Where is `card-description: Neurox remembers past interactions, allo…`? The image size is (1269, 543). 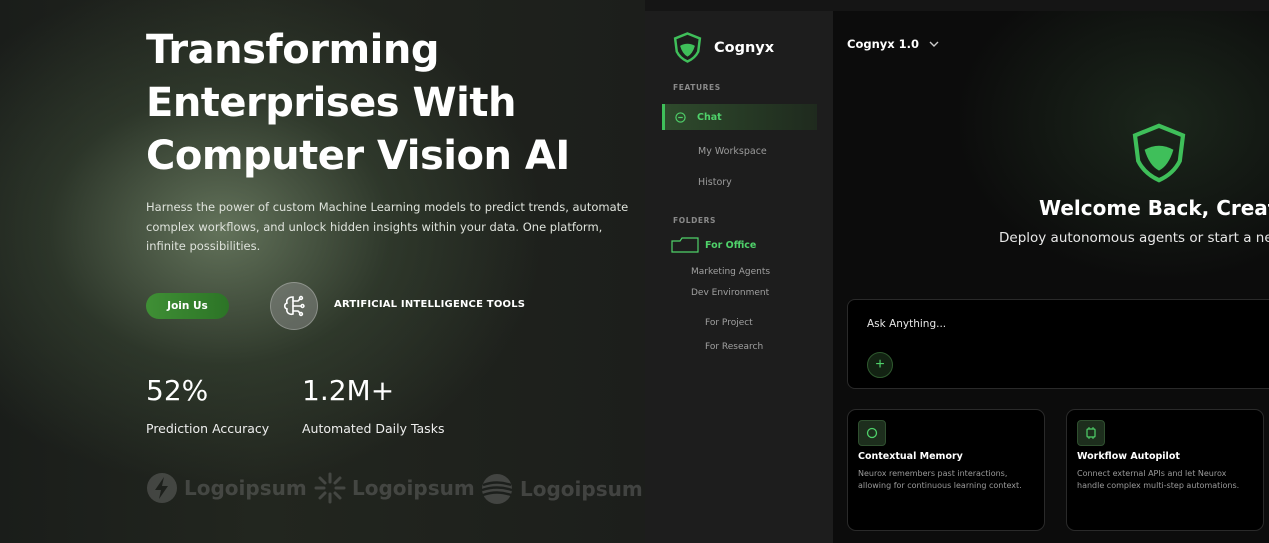 card-description: Neurox remembers past interactions, allo… is located at coordinates (940, 480).